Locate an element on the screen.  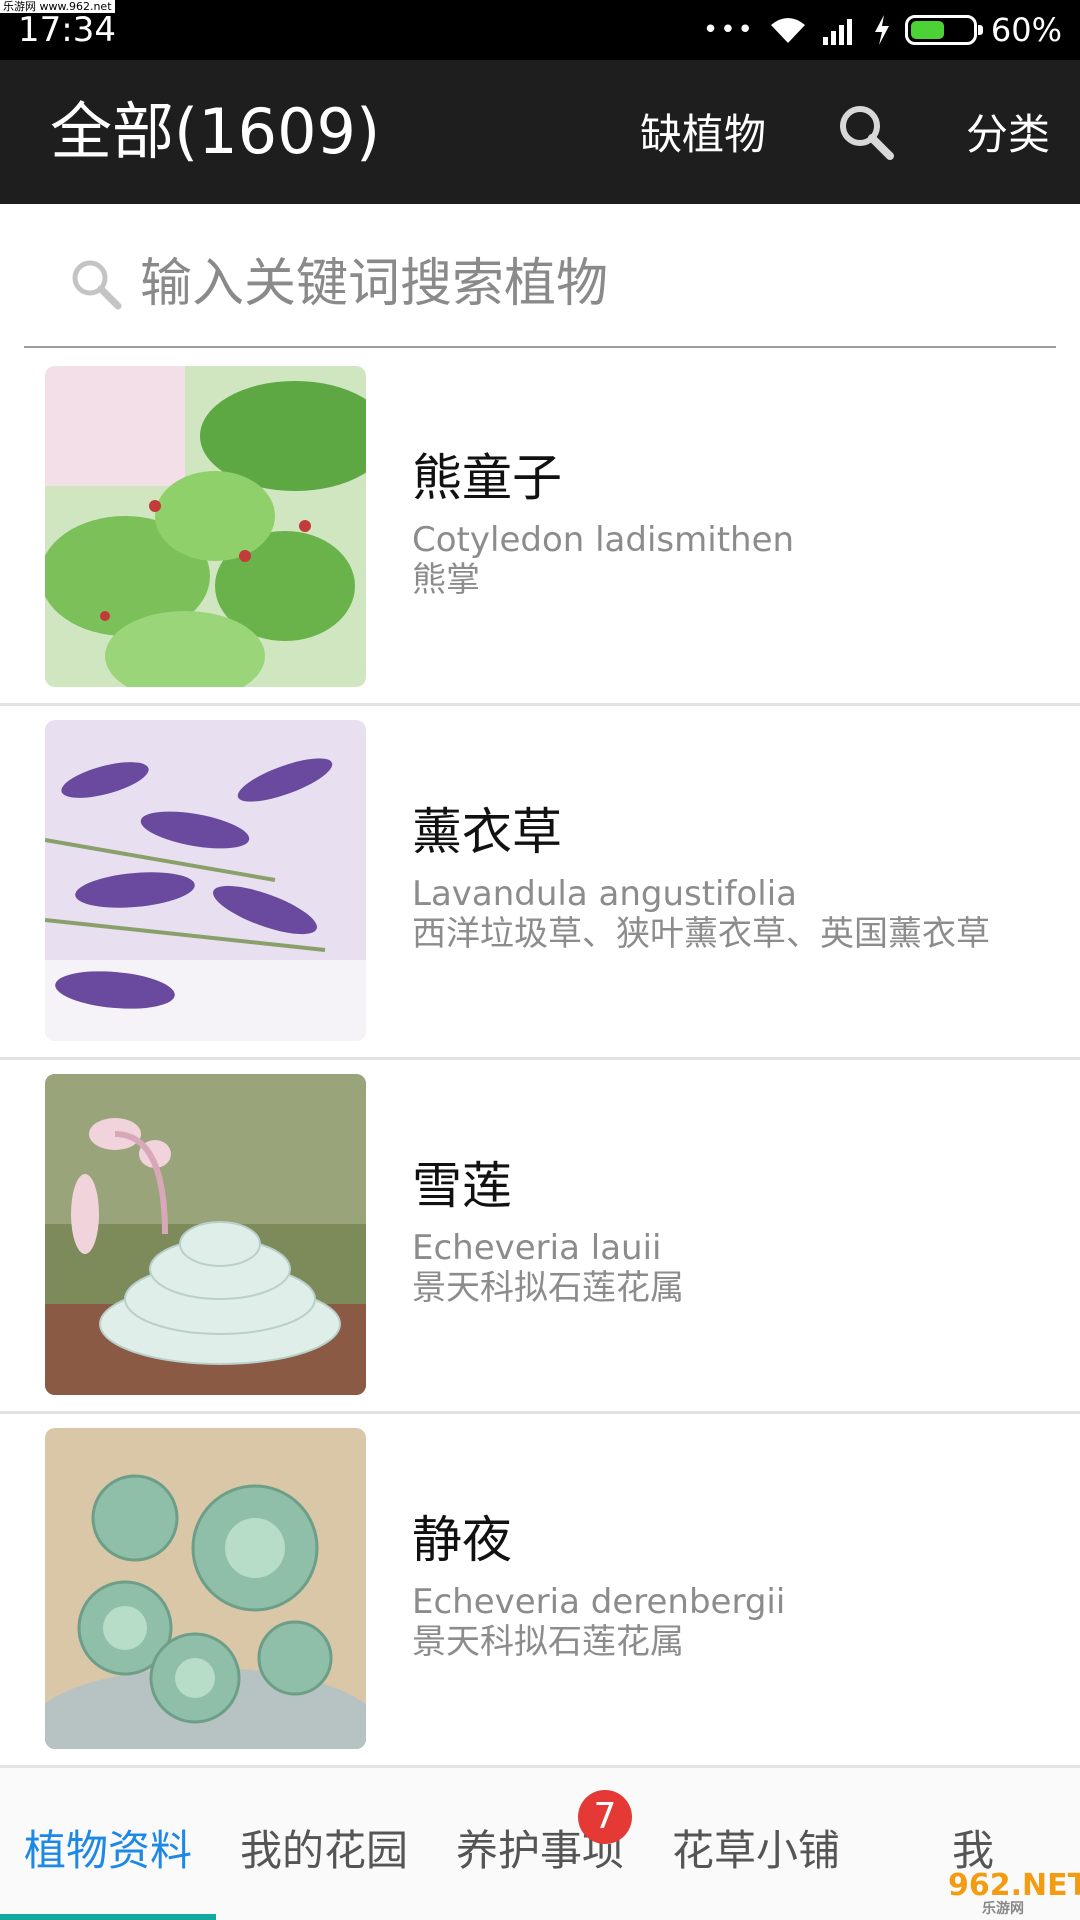
tab-plant-info: 植物资料 is located at coordinates (108, 1851).